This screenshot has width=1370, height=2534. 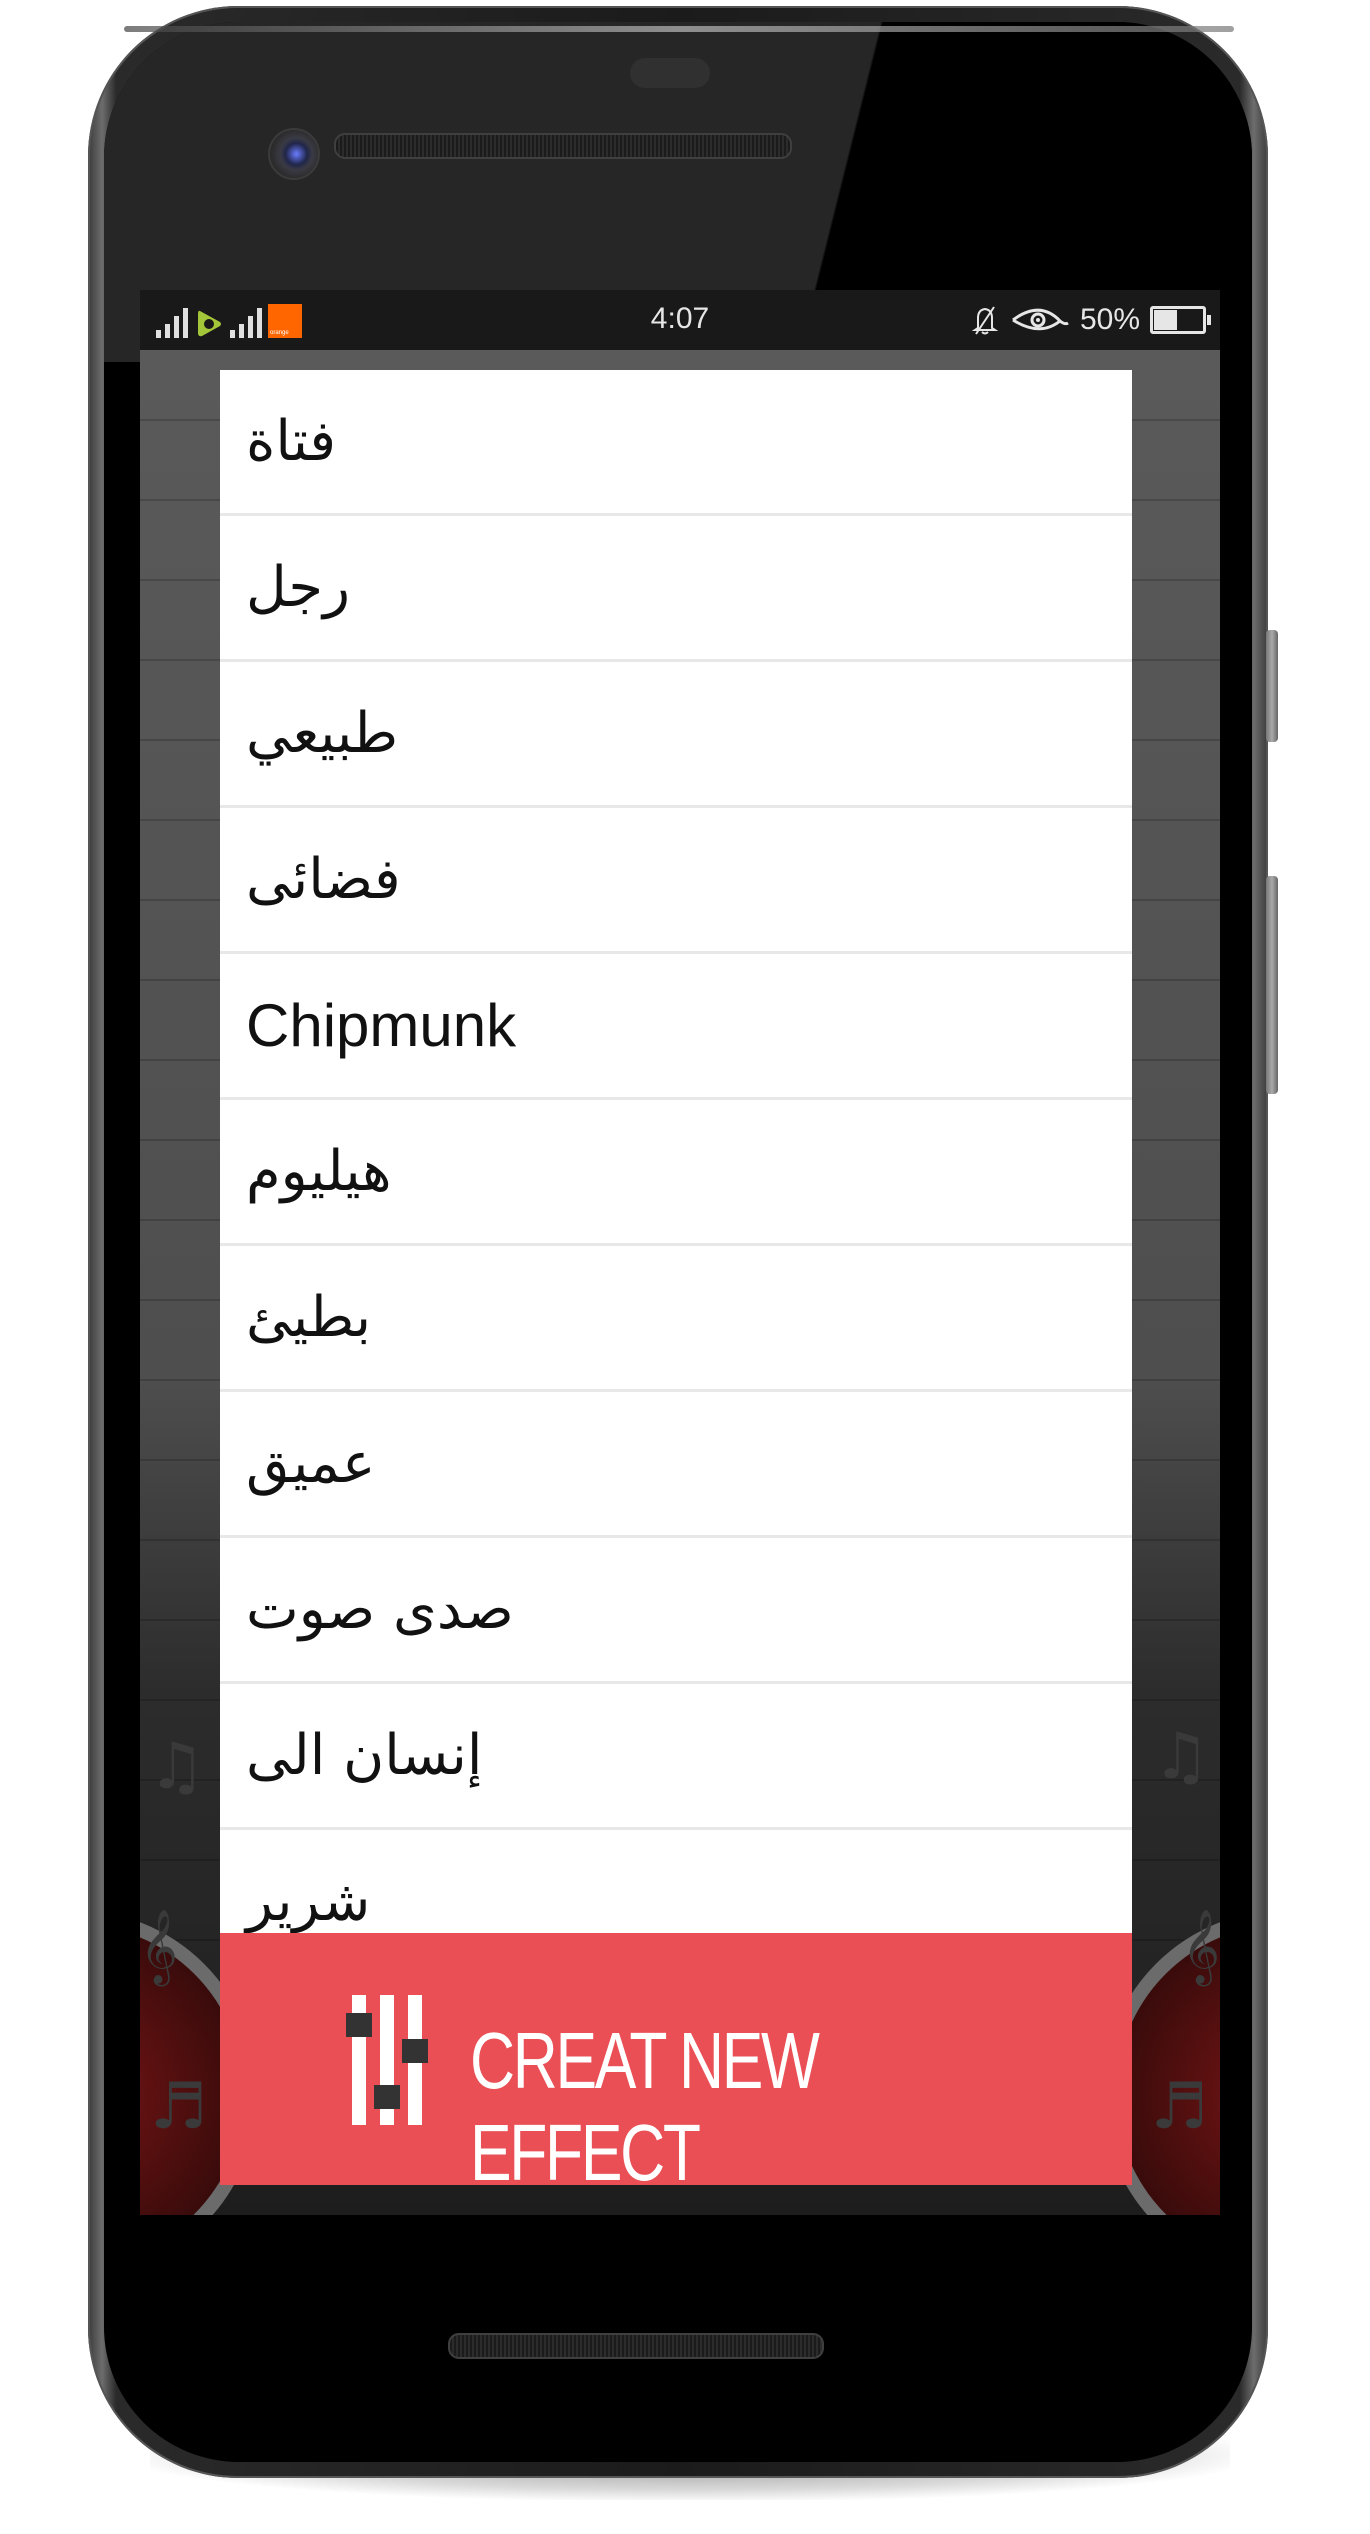 I want to click on bottom-speaker, so click(x=636, y=2346).